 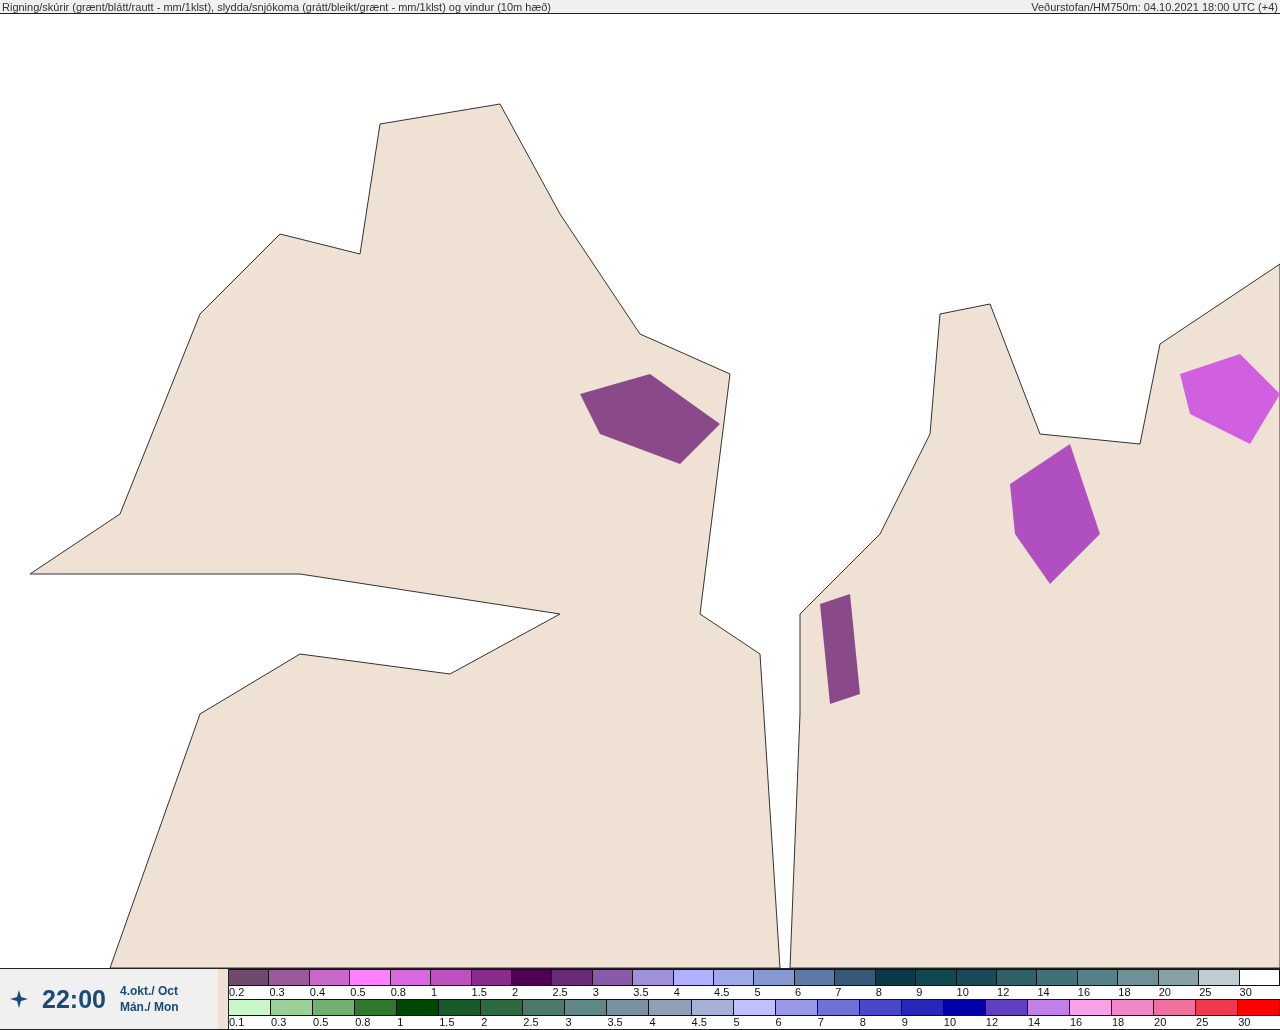 What do you see at coordinates (149, 1007) in the screenshot?
I see `forecast-weekday: Mán./ Mon` at bounding box center [149, 1007].